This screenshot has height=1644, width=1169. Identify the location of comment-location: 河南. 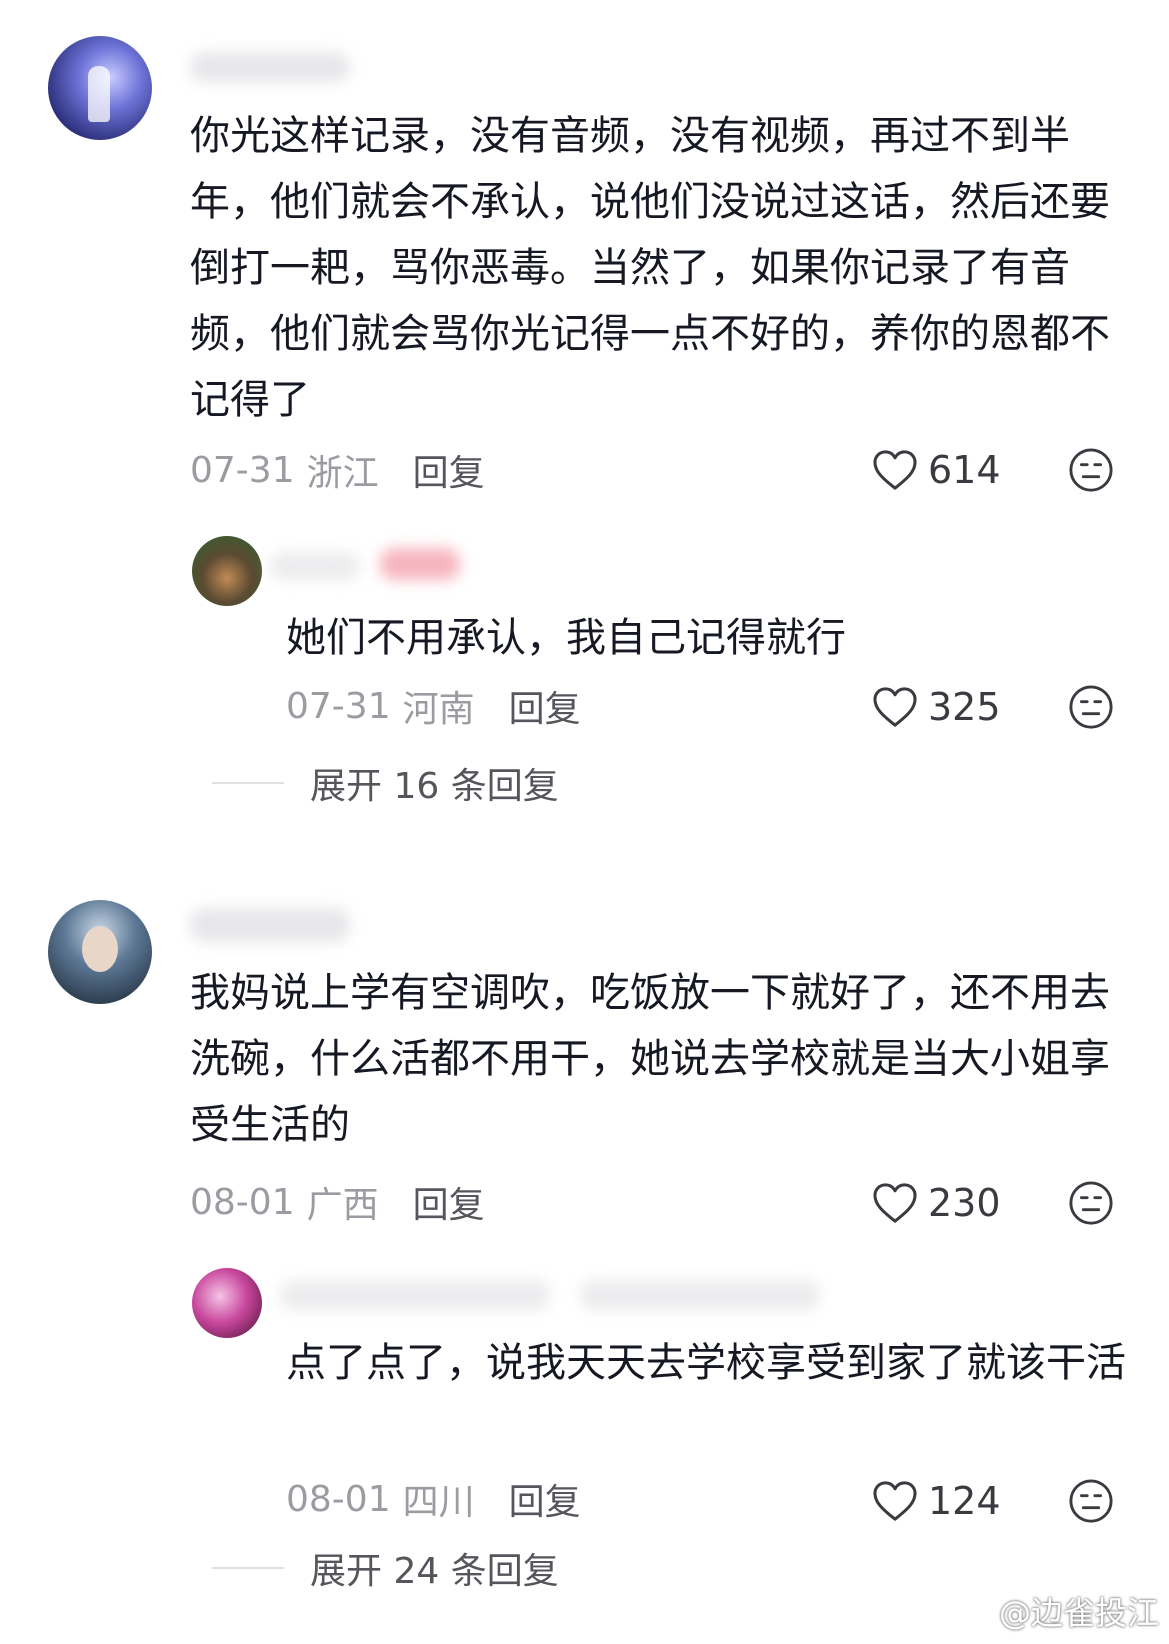
(438, 709).